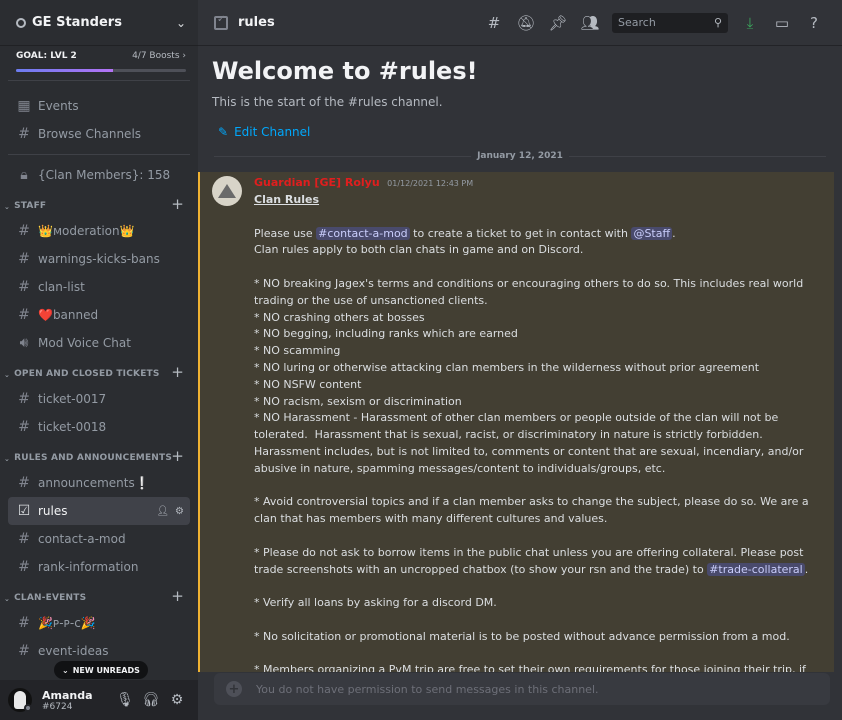 The height and width of the screenshot is (720, 842). What do you see at coordinates (162, 511) in the screenshot?
I see `invite-icon: 👤︎` at bounding box center [162, 511].